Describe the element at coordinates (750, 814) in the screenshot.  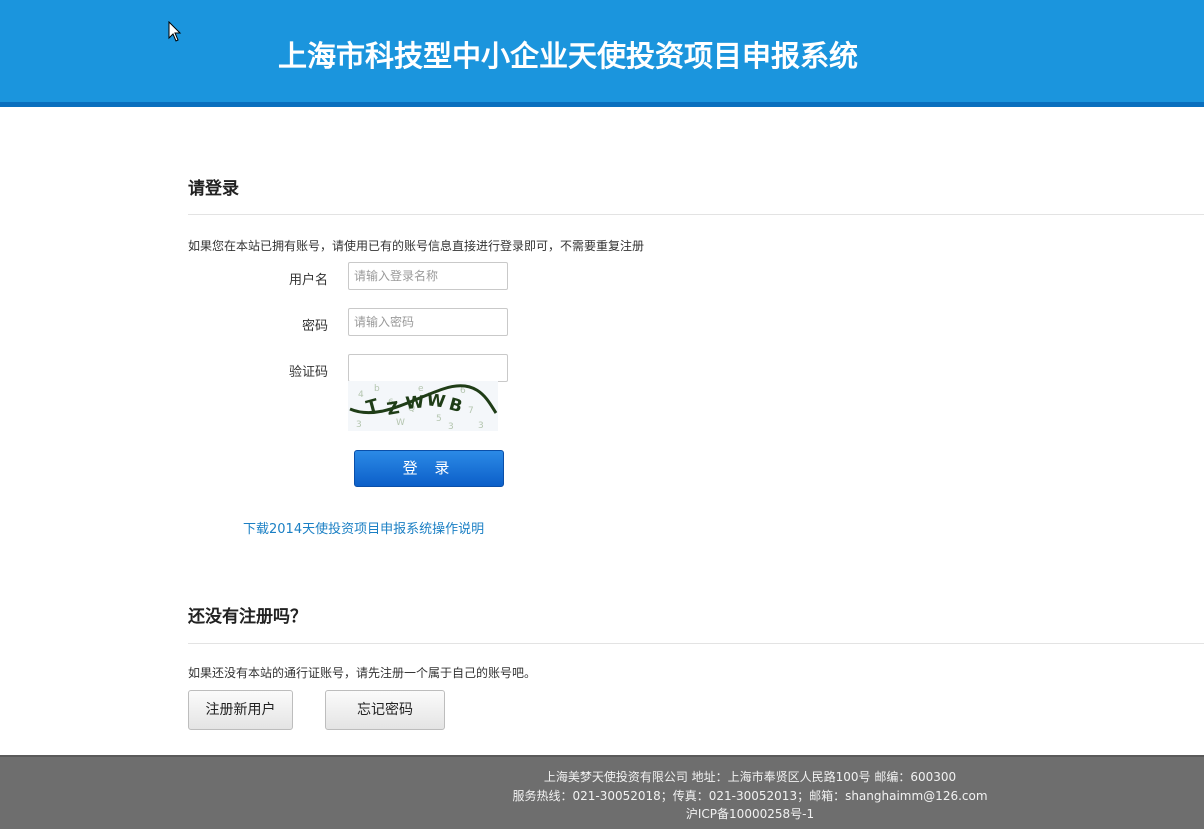
I see `footer-icp: 沪ICP备10000258号-1` at that location.